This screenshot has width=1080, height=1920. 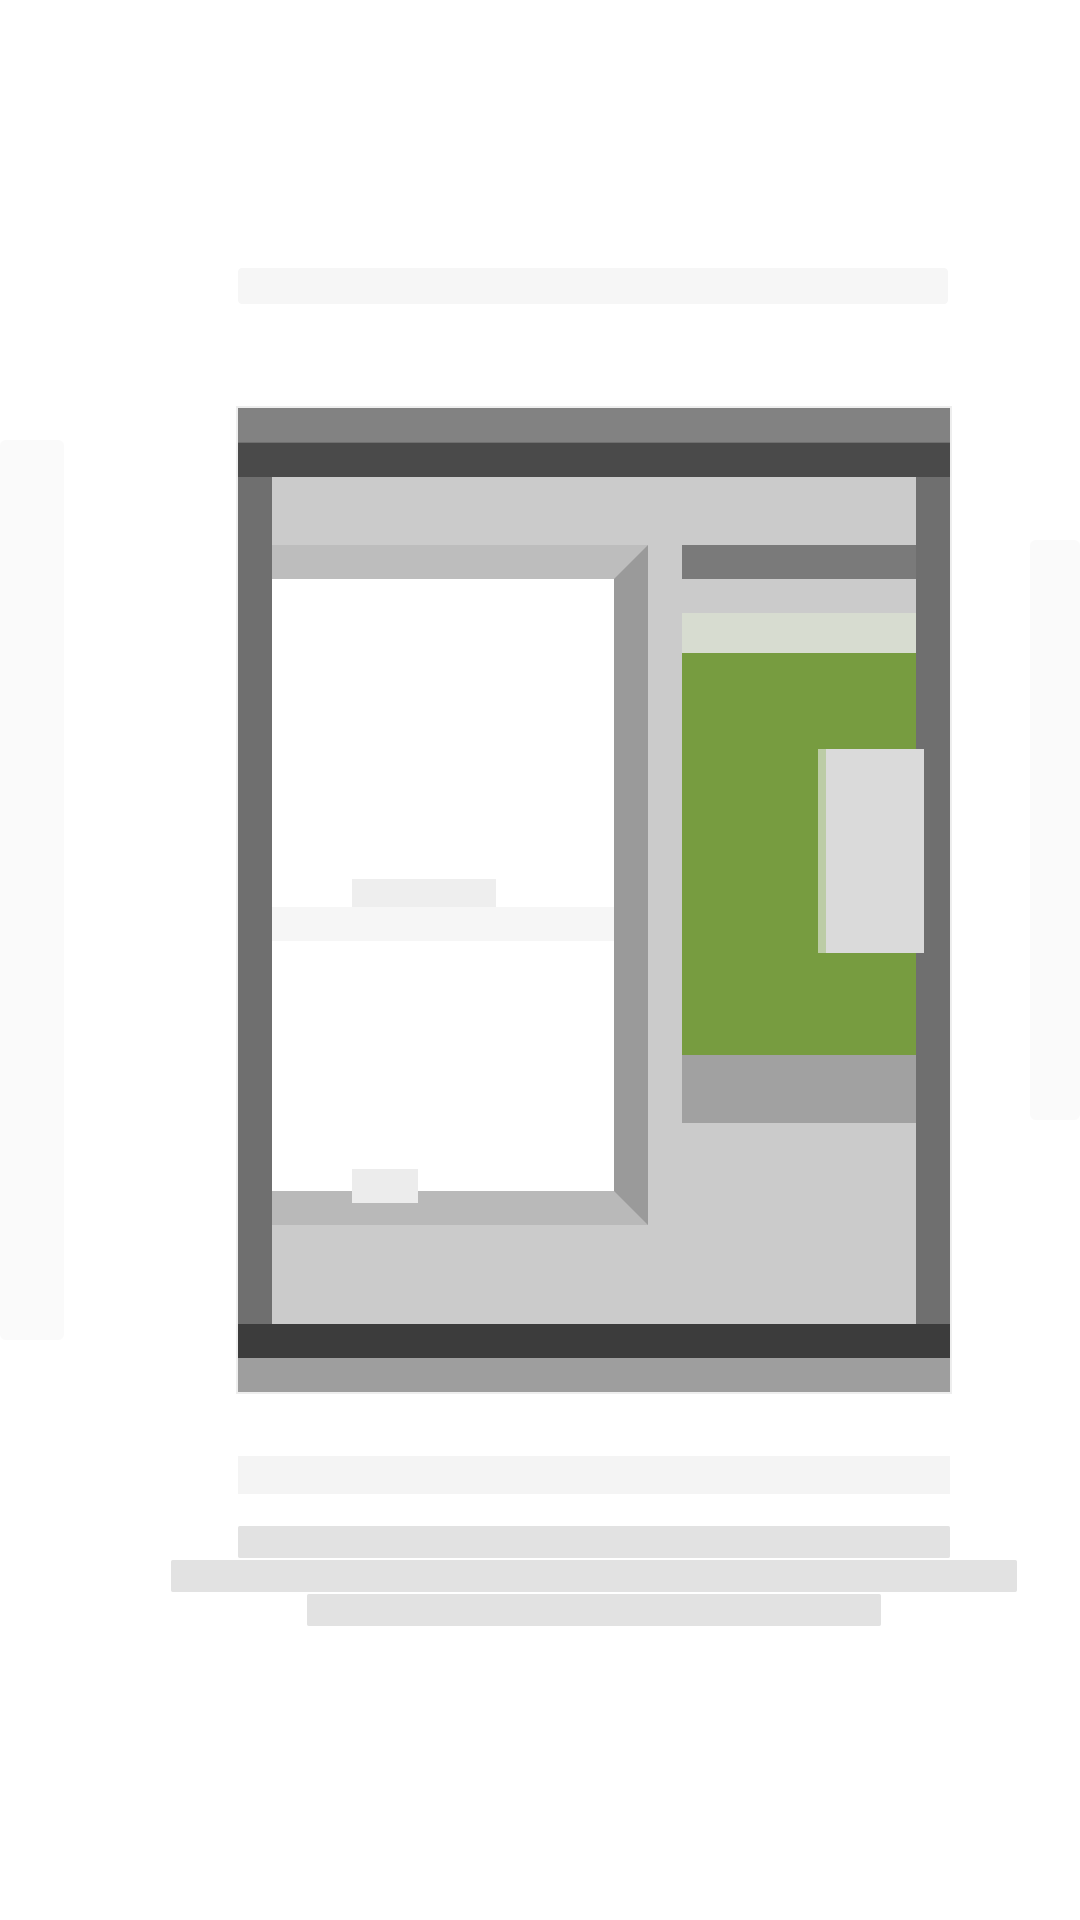 What do you see at coordinates (871, 851) in the screenshot?
I see `highlight-card-image` at bounding box center [871, 851].